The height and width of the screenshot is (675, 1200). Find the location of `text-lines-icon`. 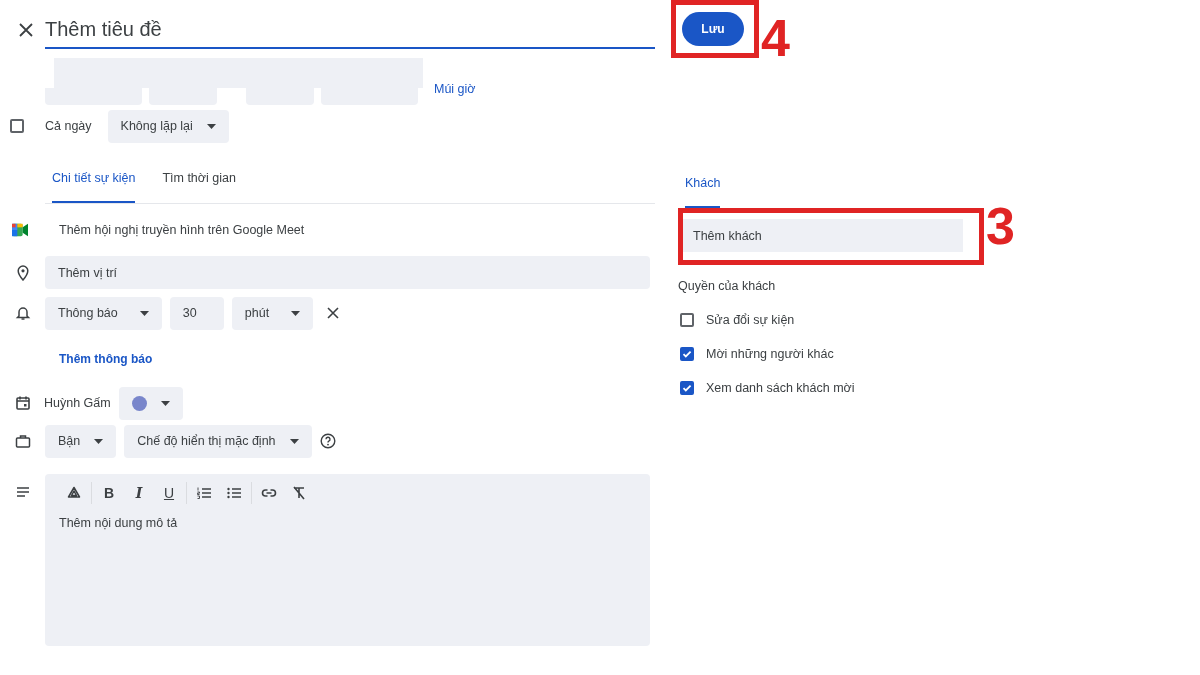

text-lines-icon is located at coordinates (22, 492).